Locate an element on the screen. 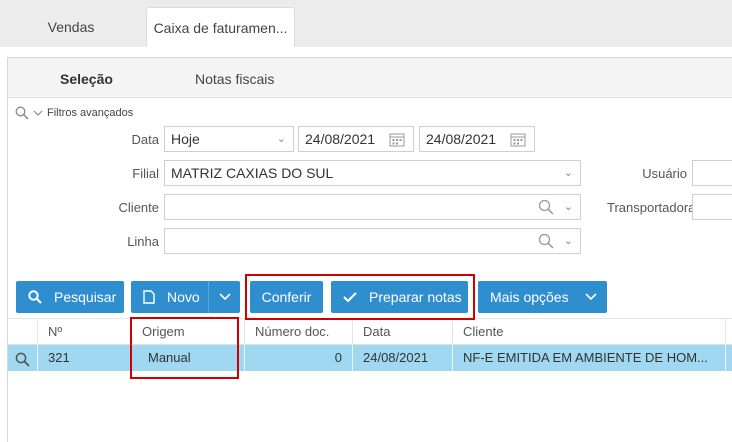  usuario-field is located at coordinates (712, 173).